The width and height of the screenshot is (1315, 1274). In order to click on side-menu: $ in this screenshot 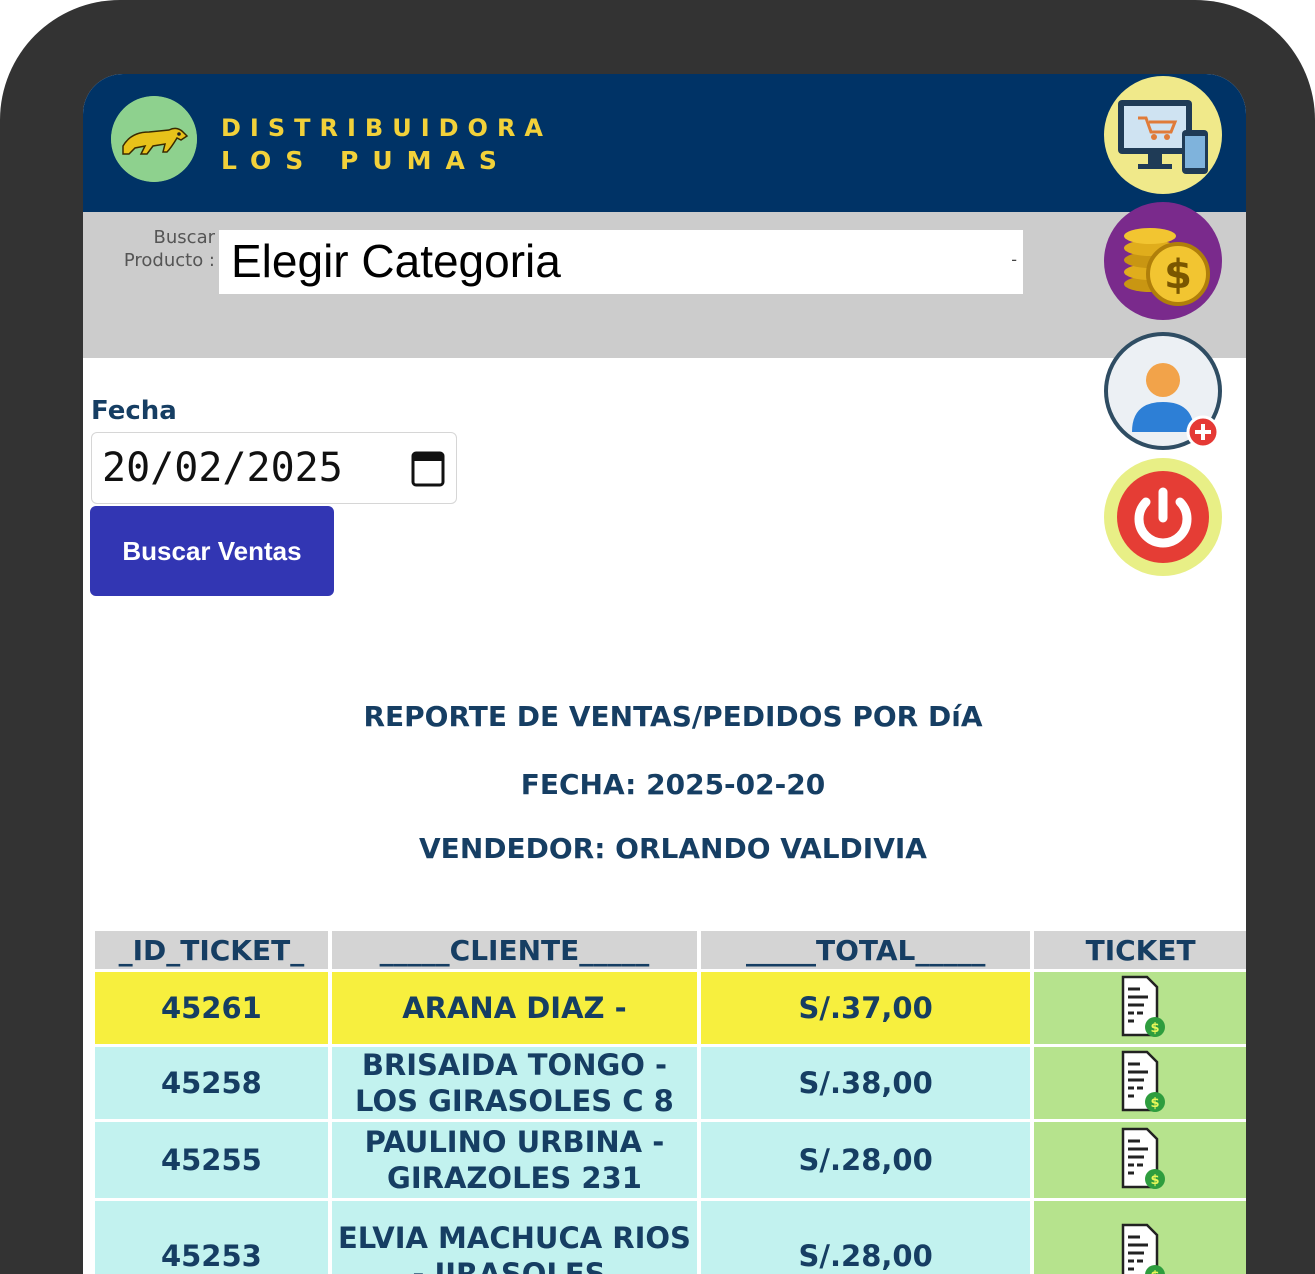, I will do `click(1169, 334)`.